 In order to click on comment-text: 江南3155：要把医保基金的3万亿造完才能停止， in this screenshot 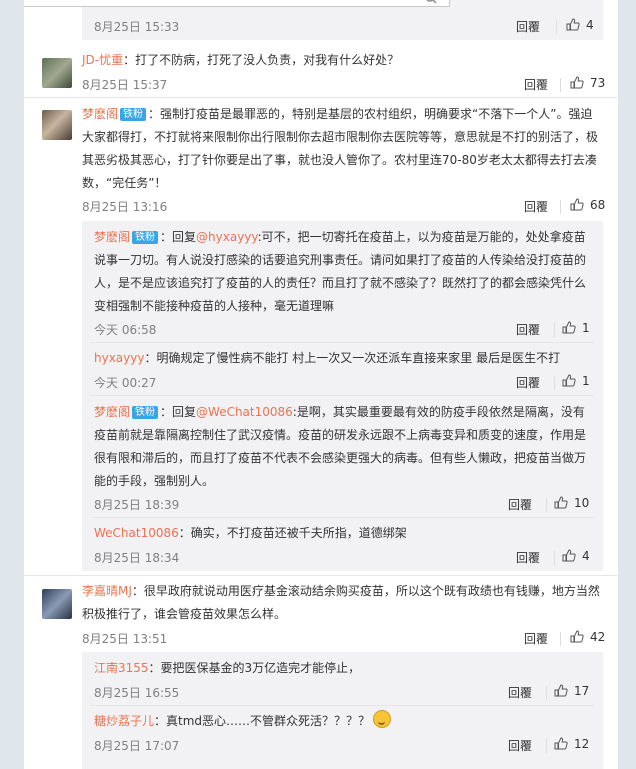, I will do `click(344, 668)`.